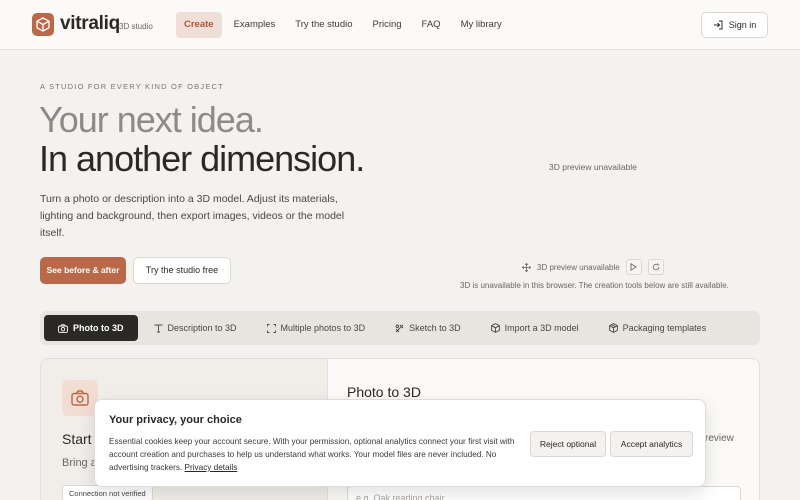 The width and height of the screenshot is (800, 500). I want to click on nav-create: Create, so click(199, 25).